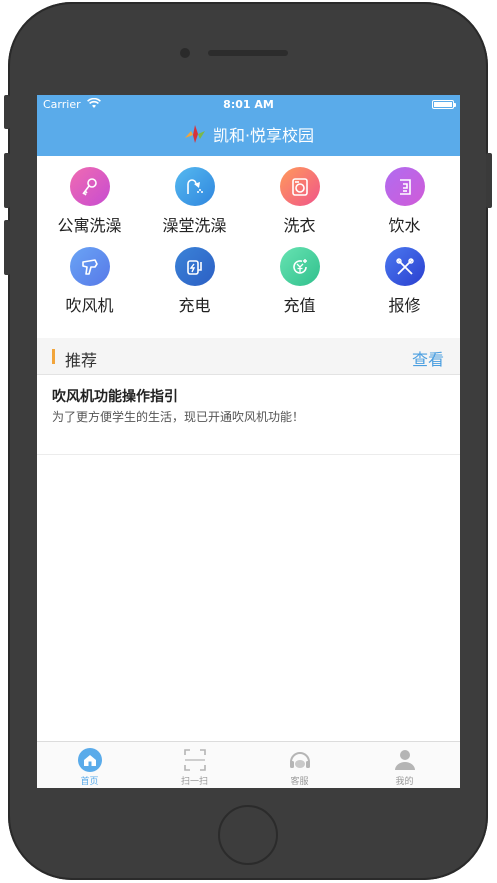  I want to click on nav-title-container: 凯和·悦享校园, so click(248, 134).